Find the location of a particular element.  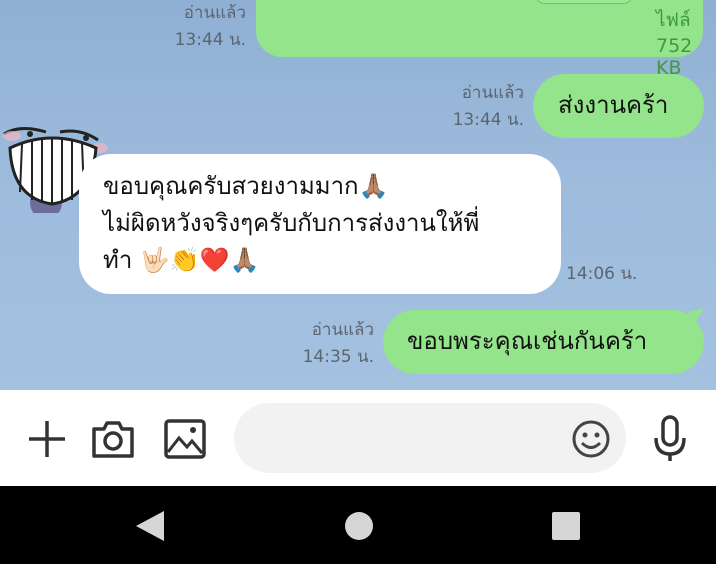

microphone-icon is located at coordinates (670, 441).